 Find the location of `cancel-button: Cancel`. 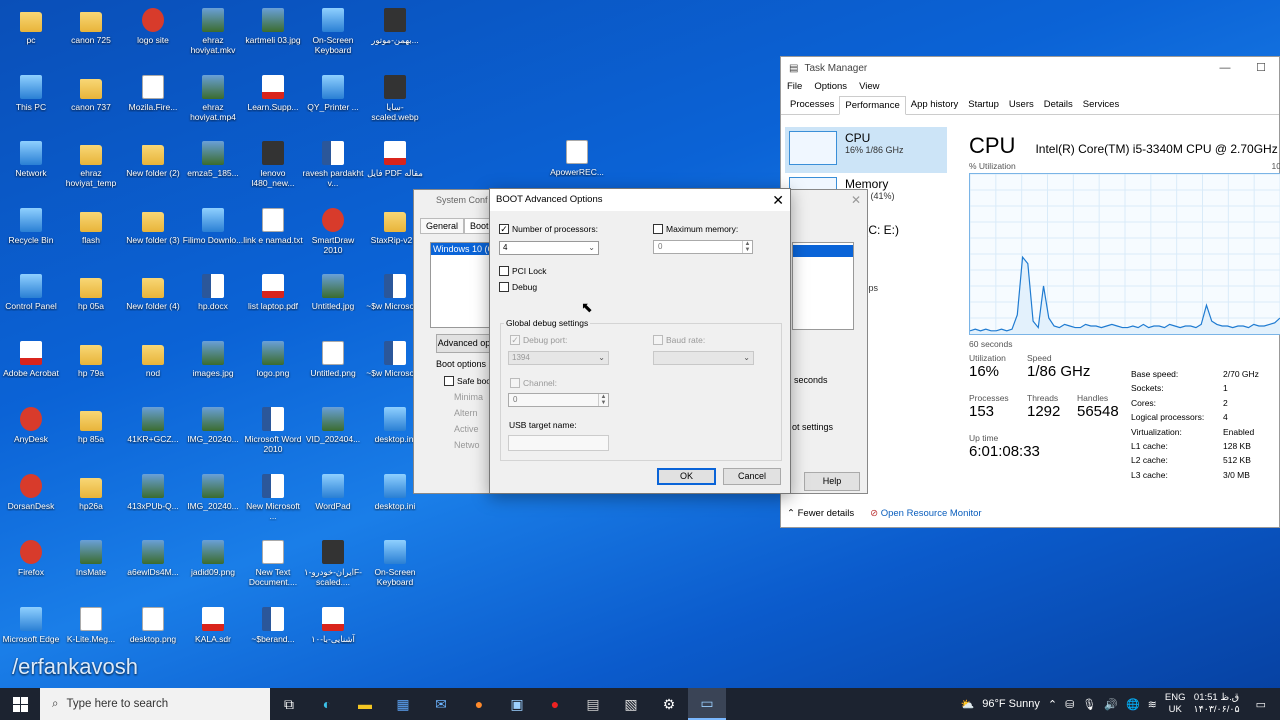

cancel-button: Cancel is located at coordinates (752, 476).